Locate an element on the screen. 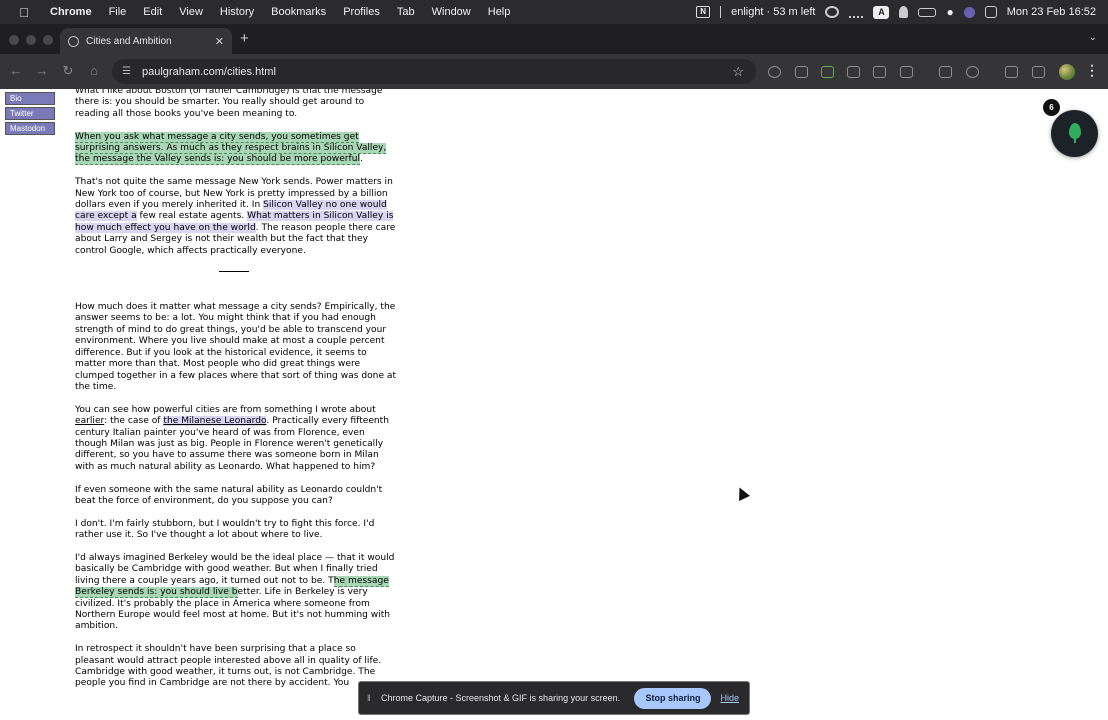  tab-search-chevron-icon: ⌄ is located at coordinates (1093, 37).